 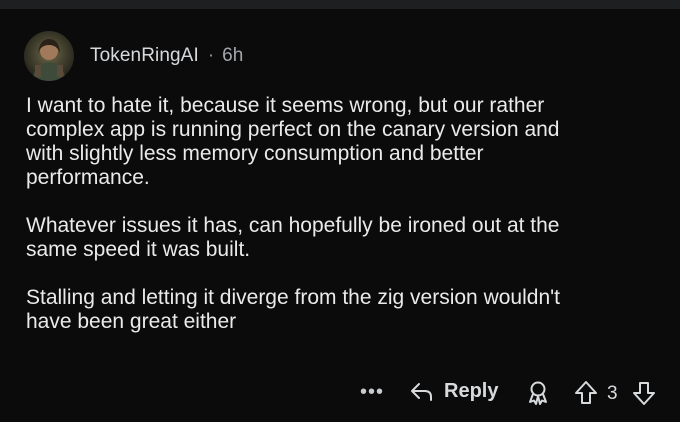 I want to click on reply-arrow-icon, so click(x=421, y=391).